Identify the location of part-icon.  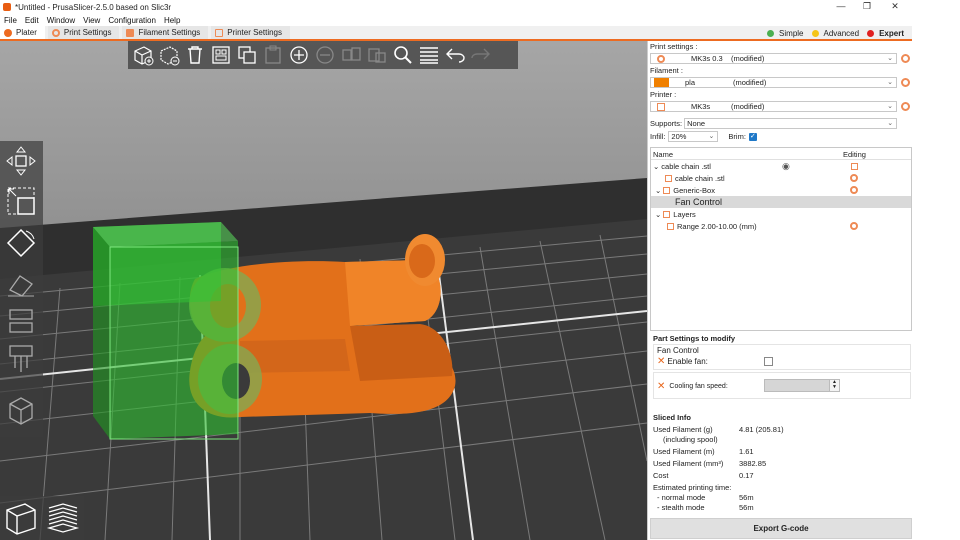
(668, 178).